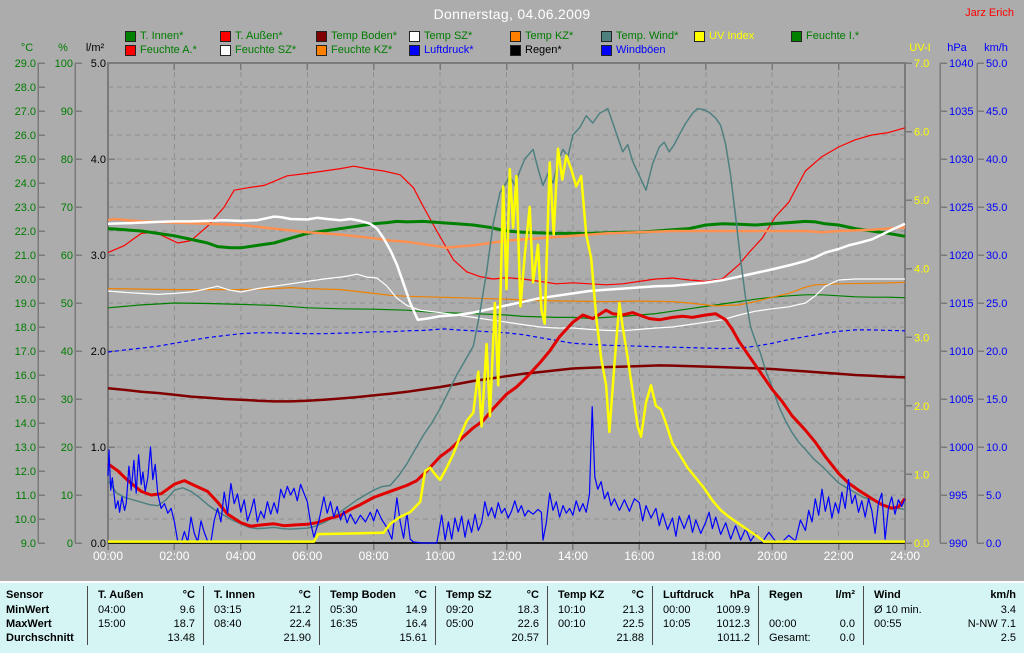  I want to click on y-tick-label: 26.0, so click(25, 136).